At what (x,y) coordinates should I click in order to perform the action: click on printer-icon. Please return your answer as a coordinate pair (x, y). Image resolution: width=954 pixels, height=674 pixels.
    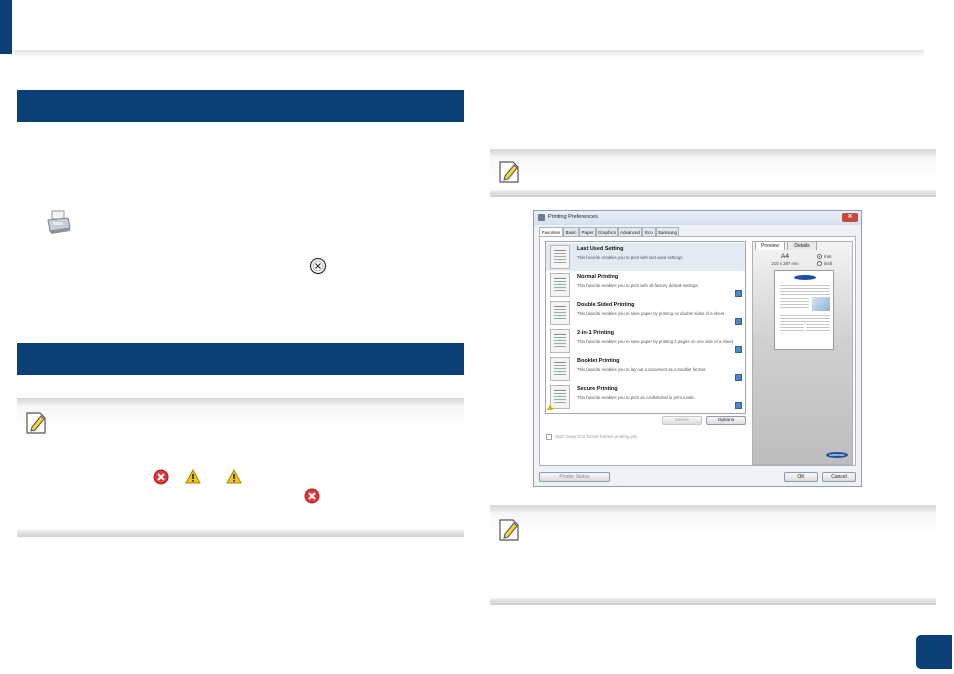
    Looking at the image, I should click on (59, 222).